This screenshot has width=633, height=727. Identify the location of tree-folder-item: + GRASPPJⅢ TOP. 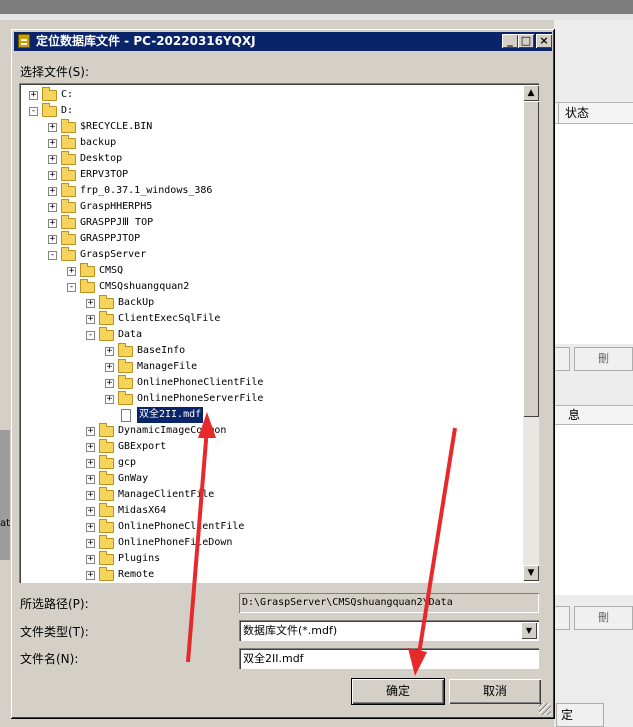
(270, 223).